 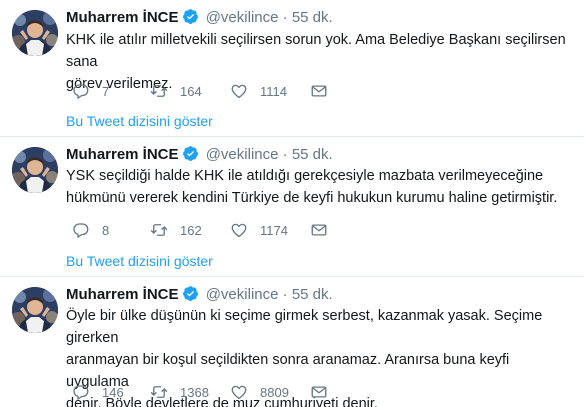 What do you see at coordinates (274, 230) in the screenshot?
I see `like-count: 1174` at bounding box center [274, 230].